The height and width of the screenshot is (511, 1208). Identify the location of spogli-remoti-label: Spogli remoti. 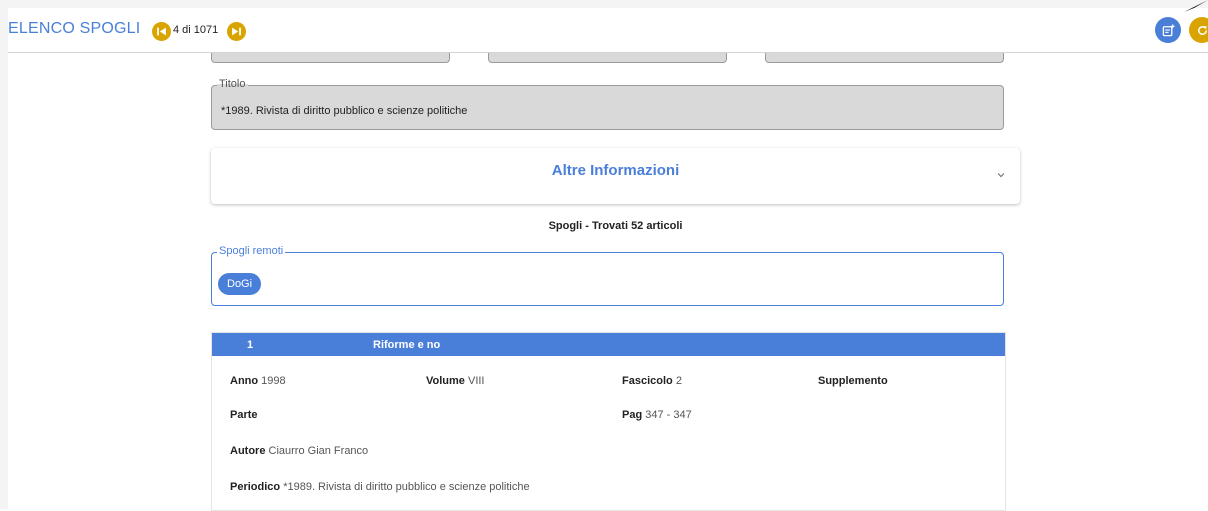
(251, 251).